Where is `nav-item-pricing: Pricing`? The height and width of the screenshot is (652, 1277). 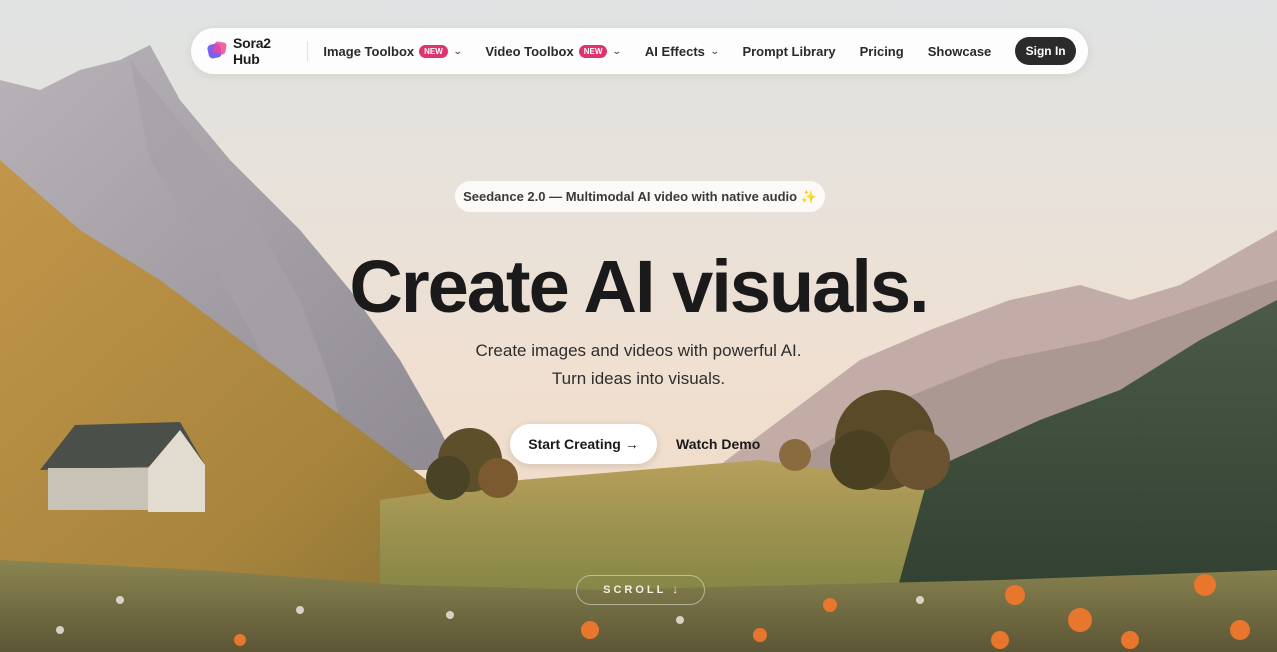 nav-item-pricing: Pricing is located at coordinates (882, 51).